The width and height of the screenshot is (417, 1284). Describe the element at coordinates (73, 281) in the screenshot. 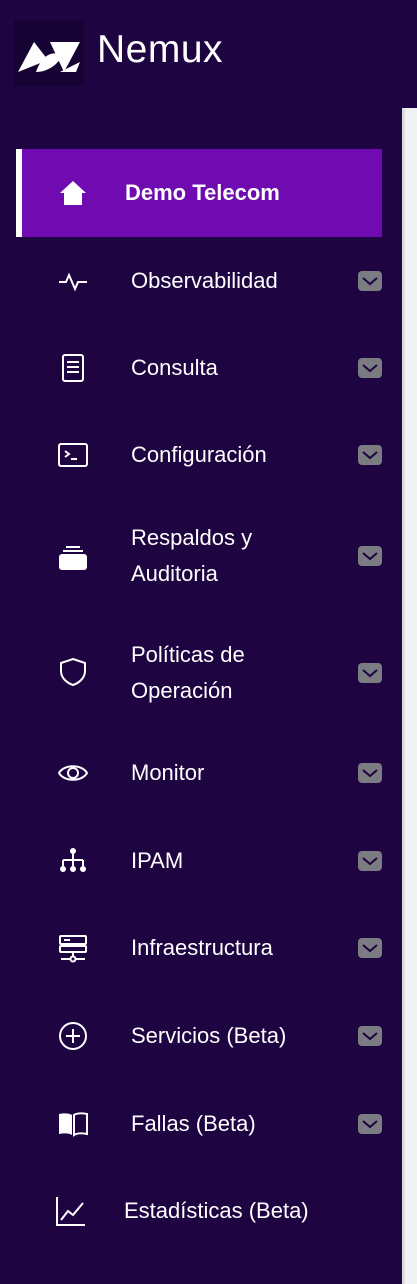

I see `pulse-icon` at that location.